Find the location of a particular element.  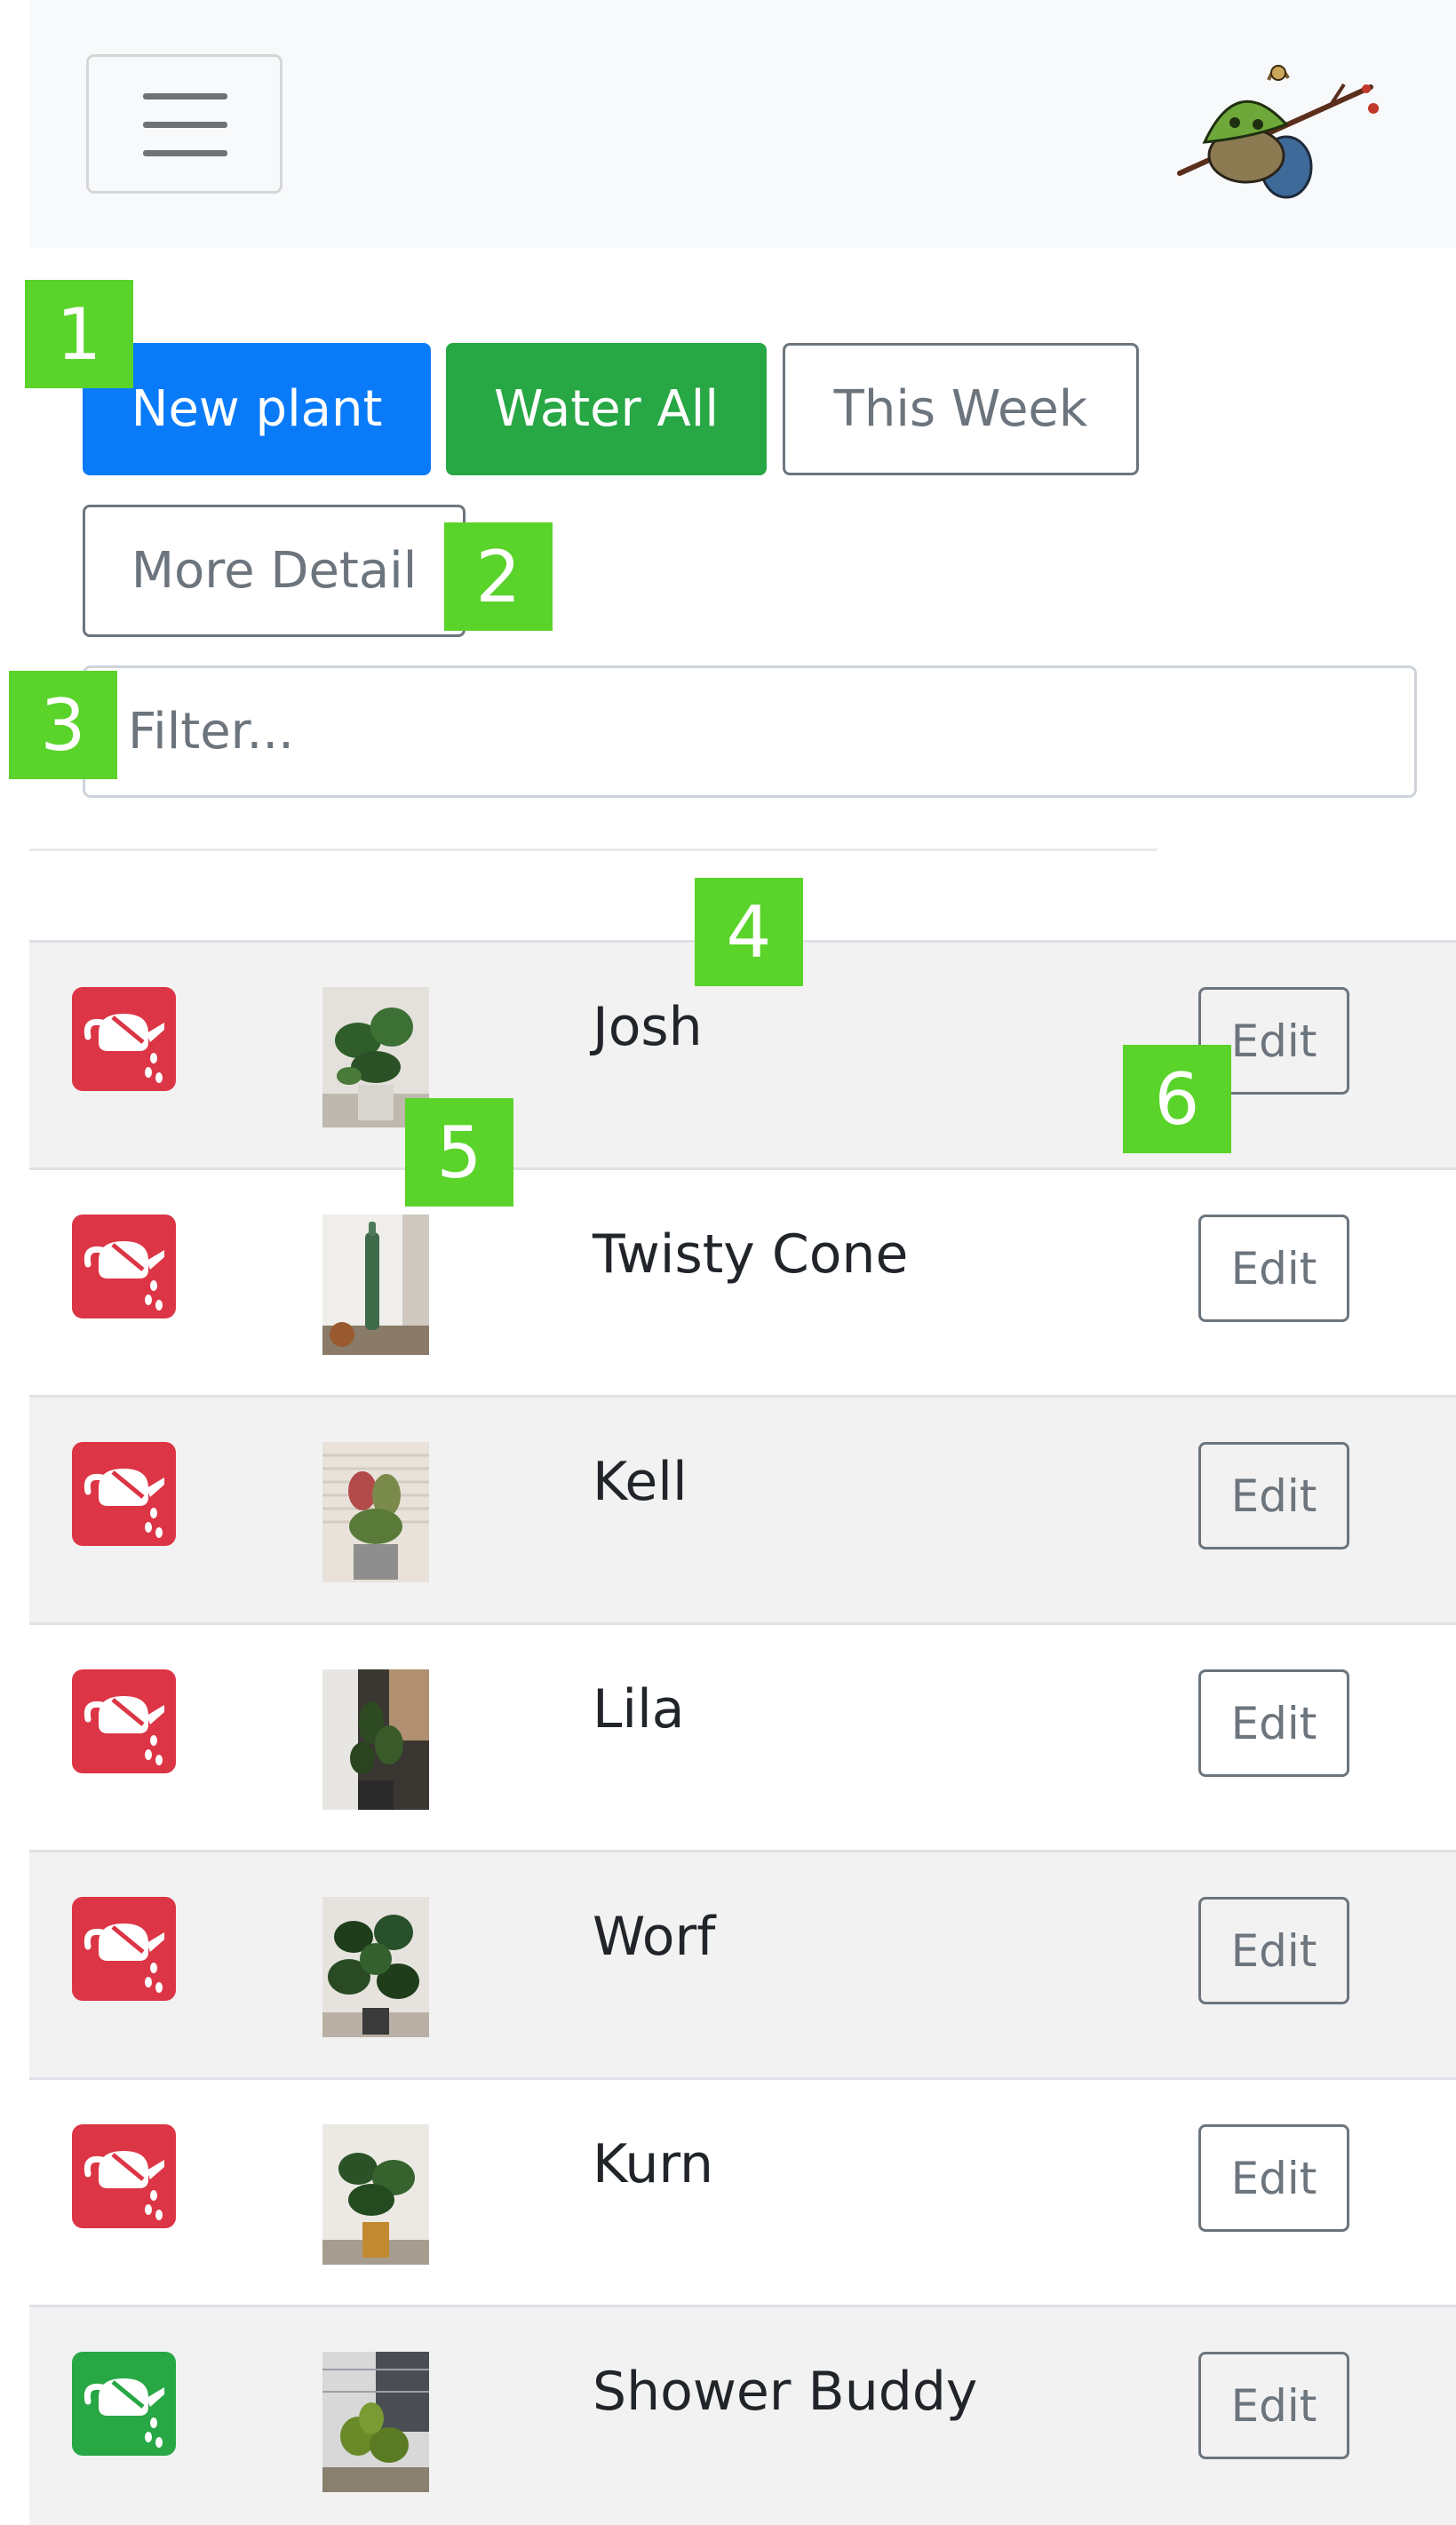

table-row: Shower Buddy Edit is located at coordinates (742, 2415).